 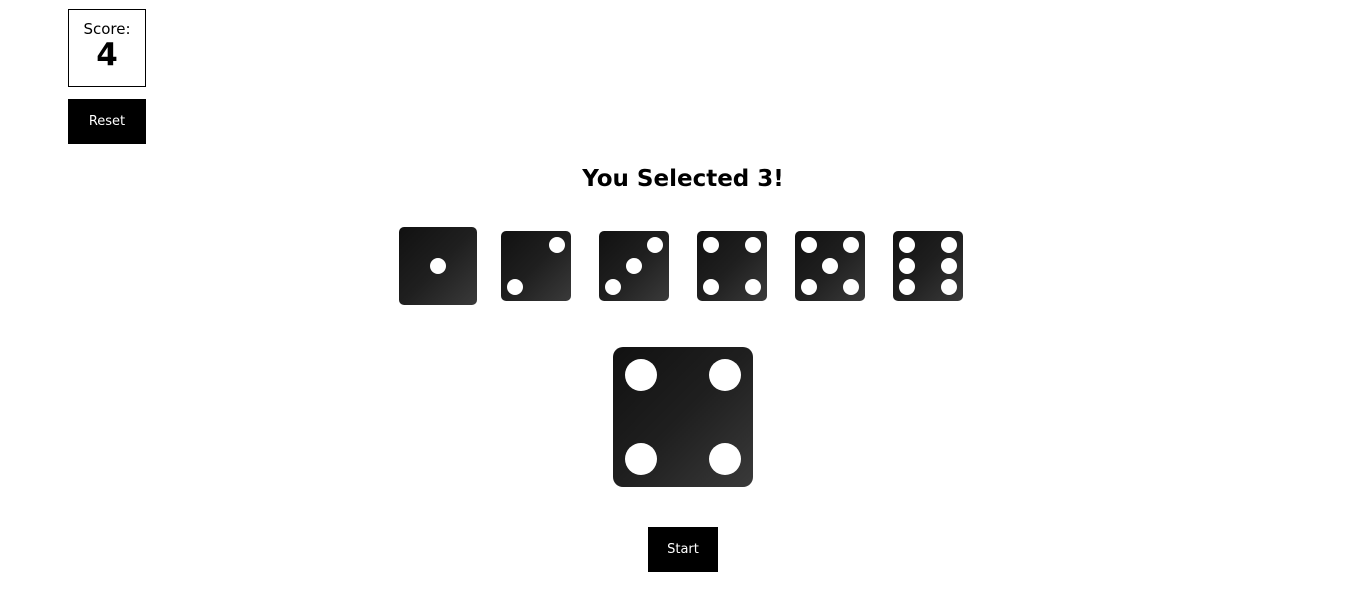 What do you see at coordinates (107, 55) in the screenshot?
I see `score-value: 4` at bounding box center [107, 55].